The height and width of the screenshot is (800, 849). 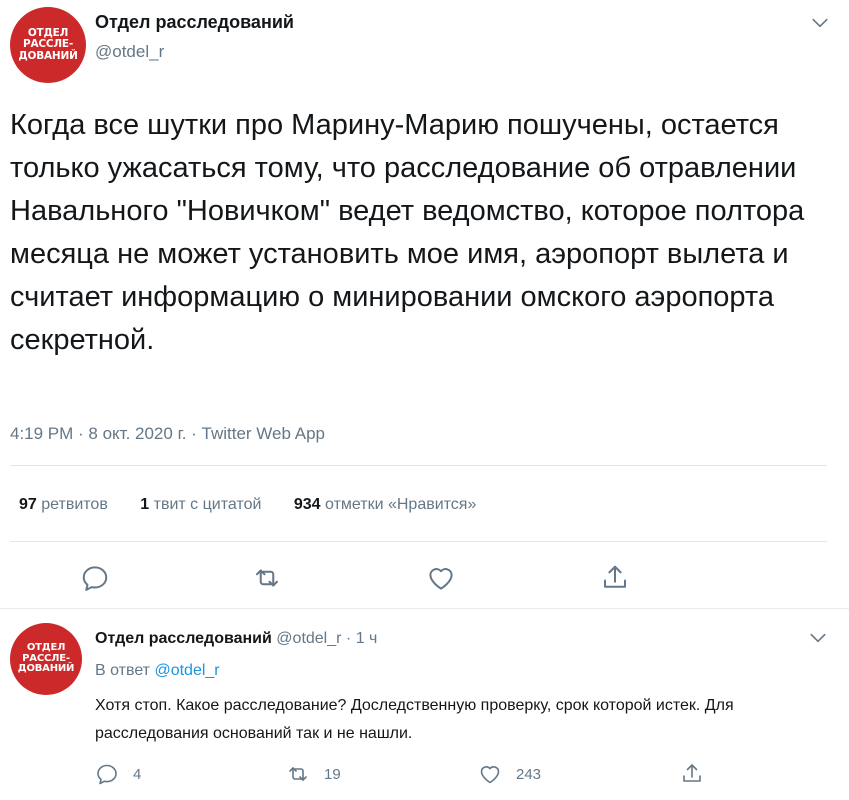 What do you see at coordinates (194, 22) in the screenshot?
I see `author-name: Отдел расследований` at bounding box center [194, 22].